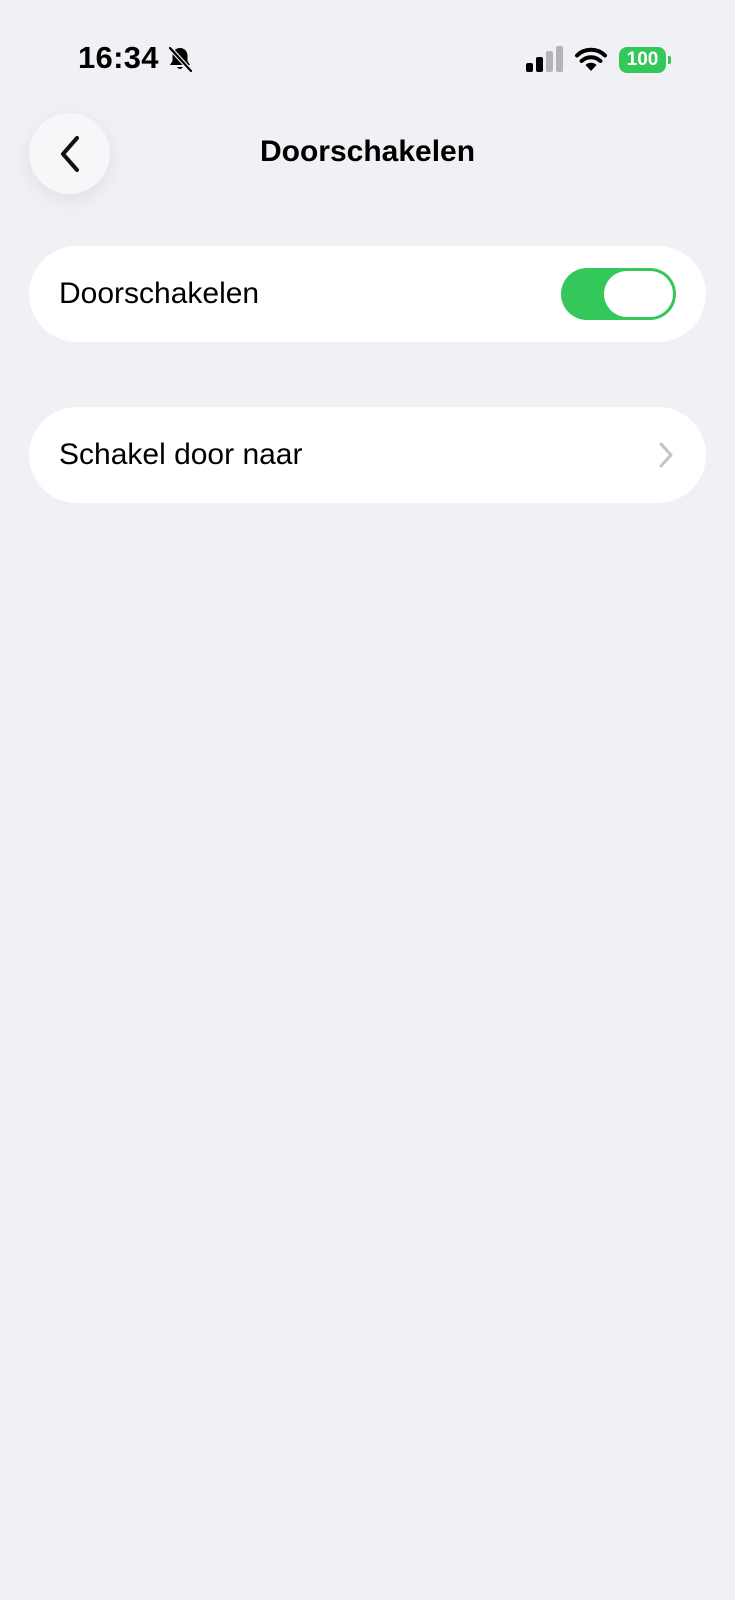  I want to click on cellular-signal-icon, so click(544, 59).